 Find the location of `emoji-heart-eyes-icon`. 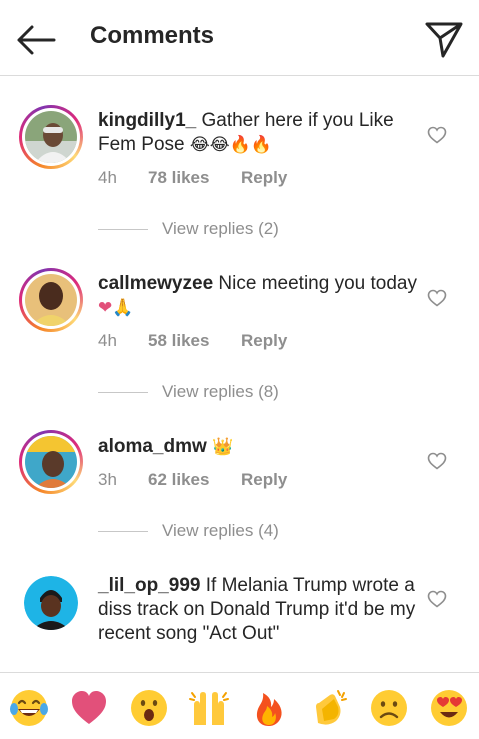

emoji-heart-eyes-icon is located at coordinates (449, 708).